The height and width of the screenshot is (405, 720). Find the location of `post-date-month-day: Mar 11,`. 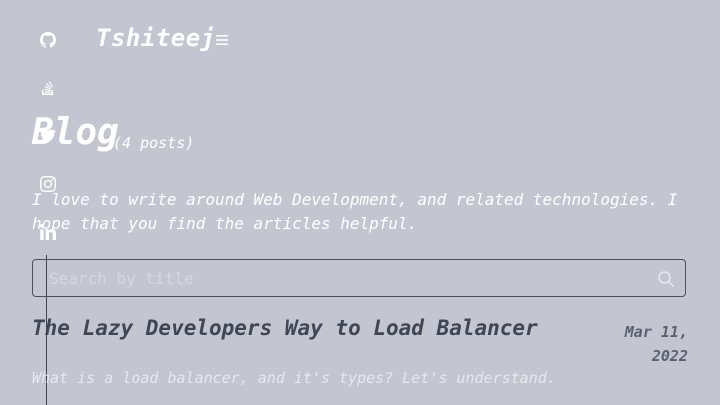

post-date-month-day: Mar 11, is located at coordinates (656, 332).